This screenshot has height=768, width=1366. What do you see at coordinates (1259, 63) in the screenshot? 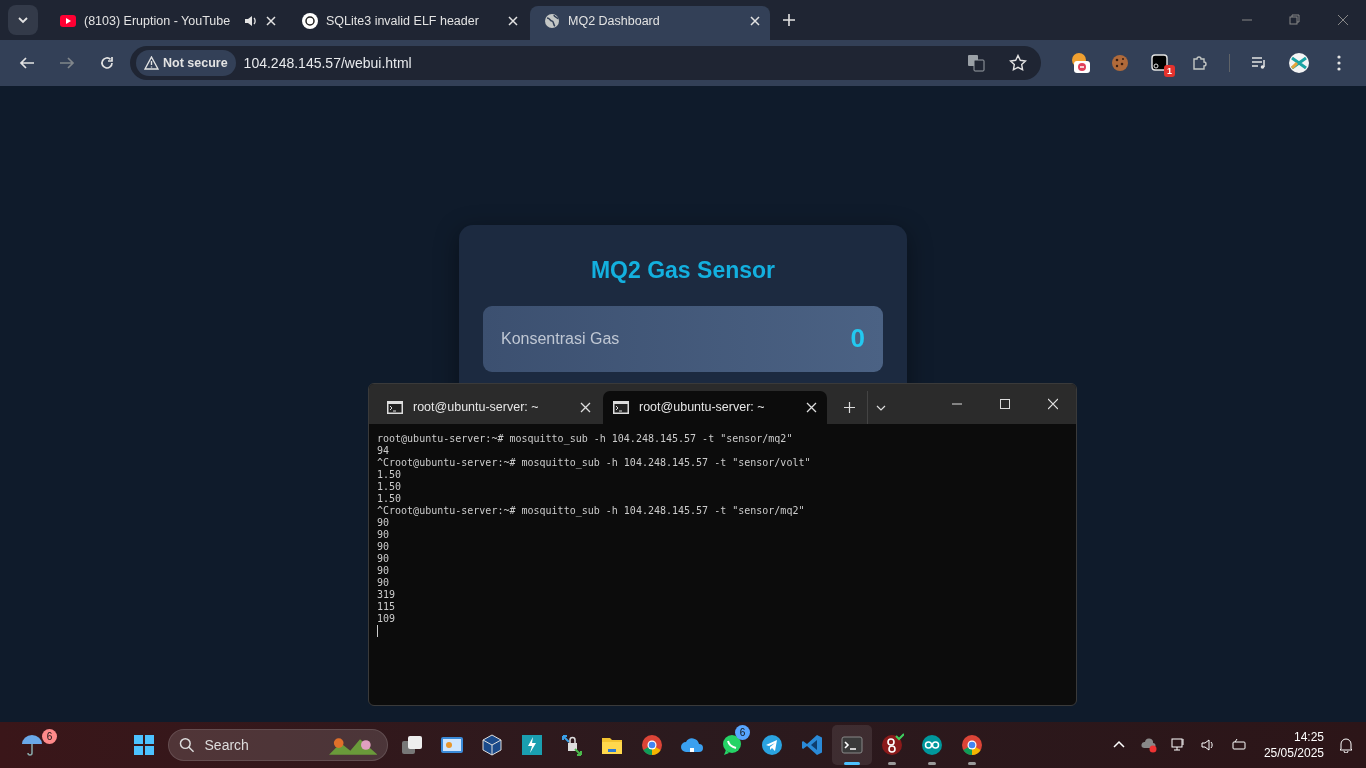
I see `media-icon` at bounding box center [1259, 63].